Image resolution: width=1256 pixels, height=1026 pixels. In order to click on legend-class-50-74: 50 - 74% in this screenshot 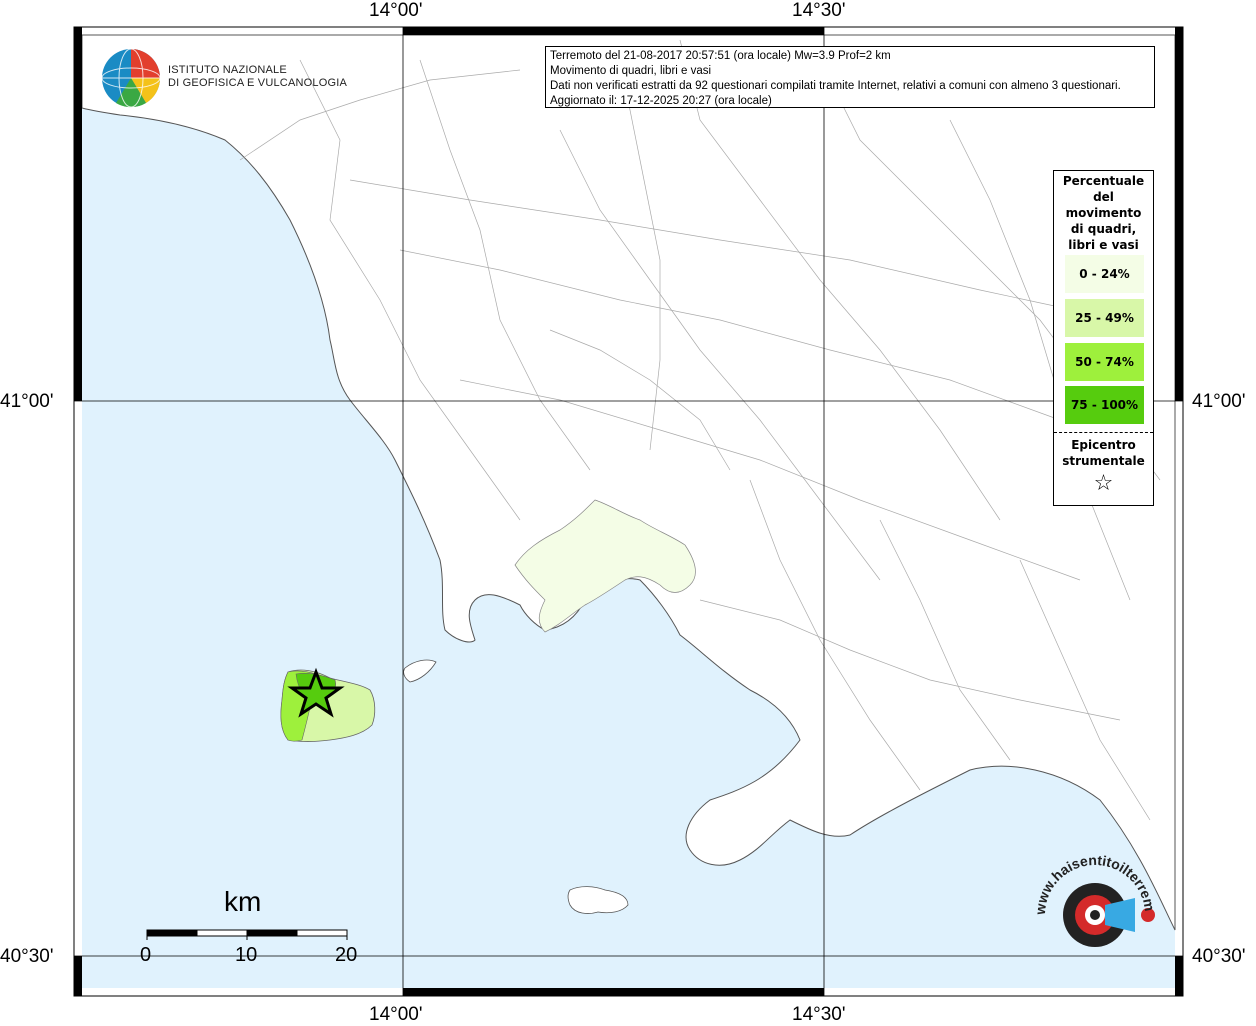, I will do `click(1104, 362)`.